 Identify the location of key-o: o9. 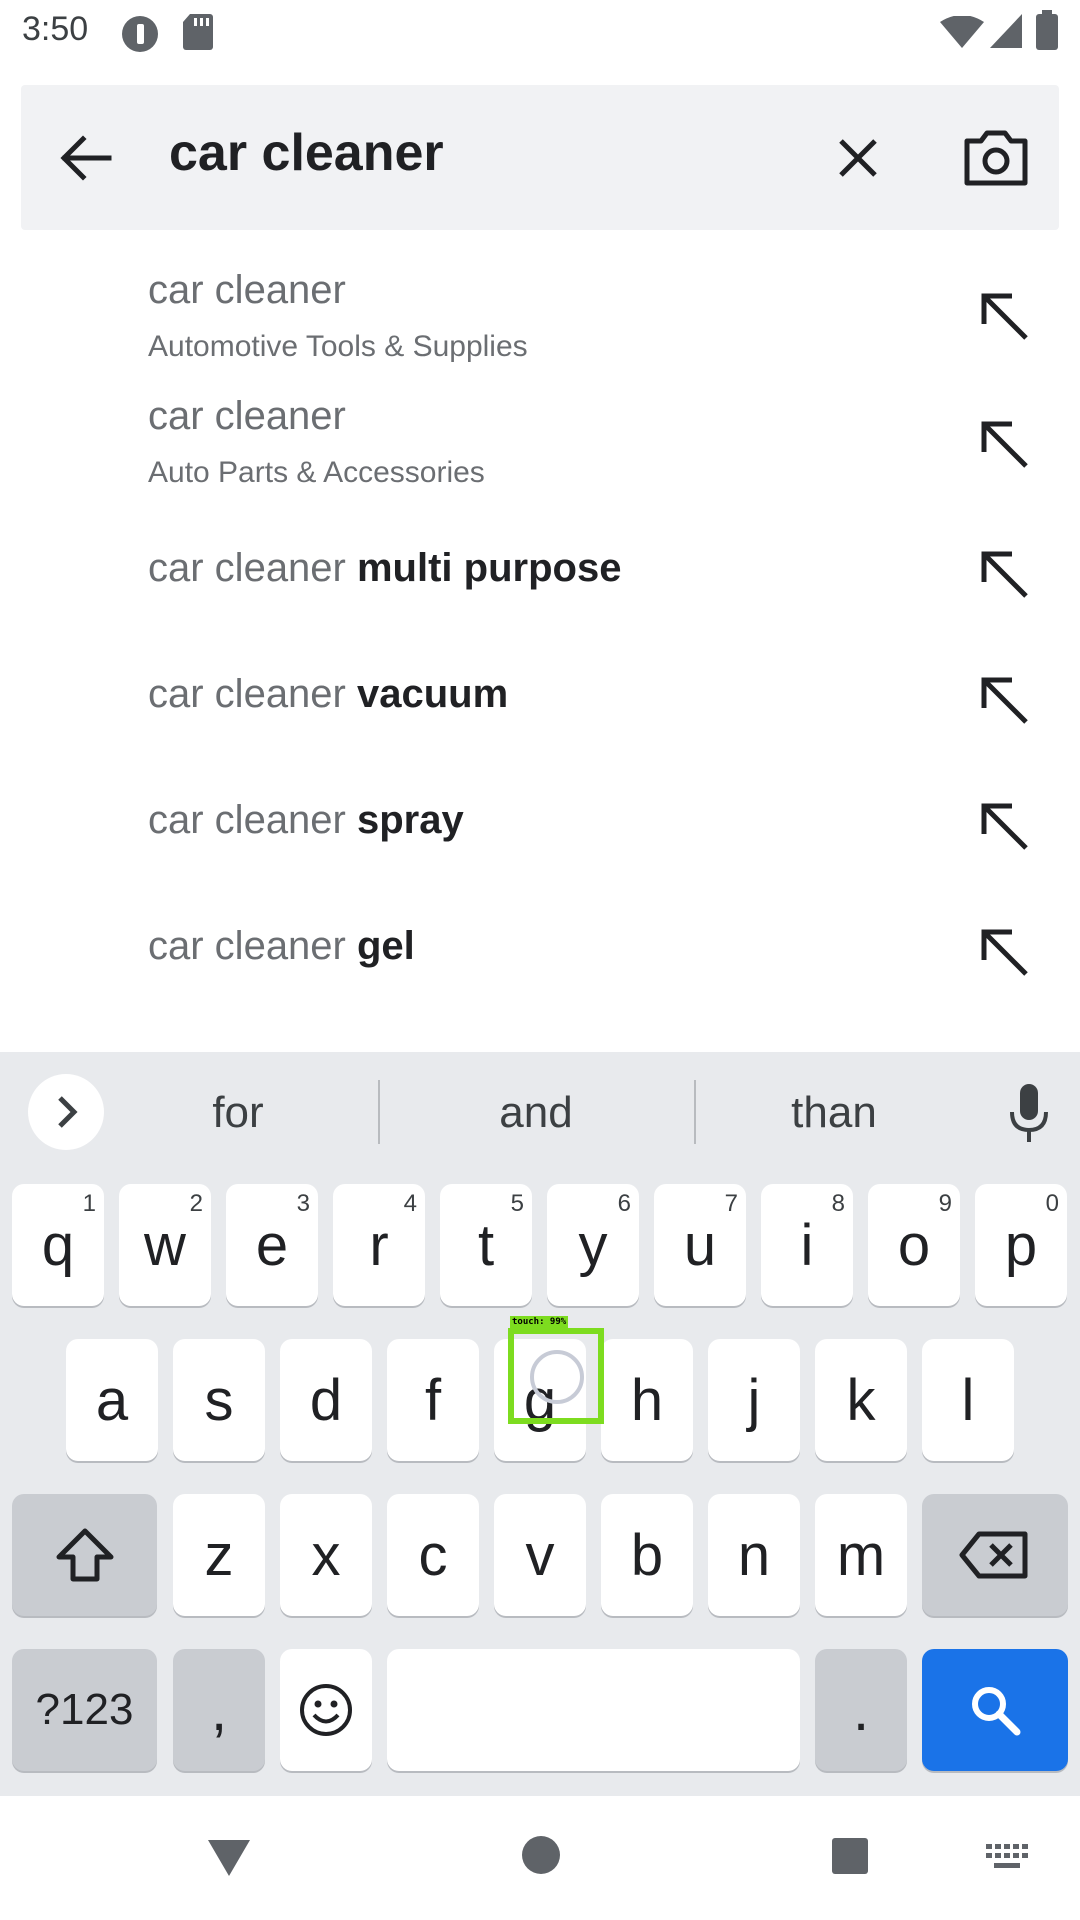
(914, 1245).